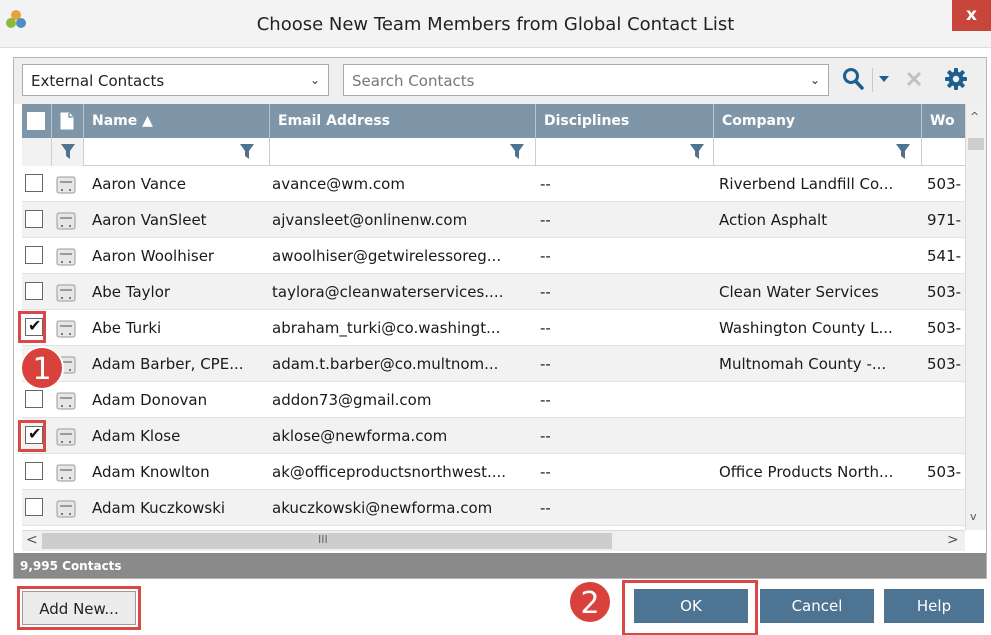 The height and width of the screenshot is (635, 991). What do you see at coordinates (382, 508) in the screenshot?
I see `contact-email: akuczkowski@newforma.com` at bounding box center [382, 508].